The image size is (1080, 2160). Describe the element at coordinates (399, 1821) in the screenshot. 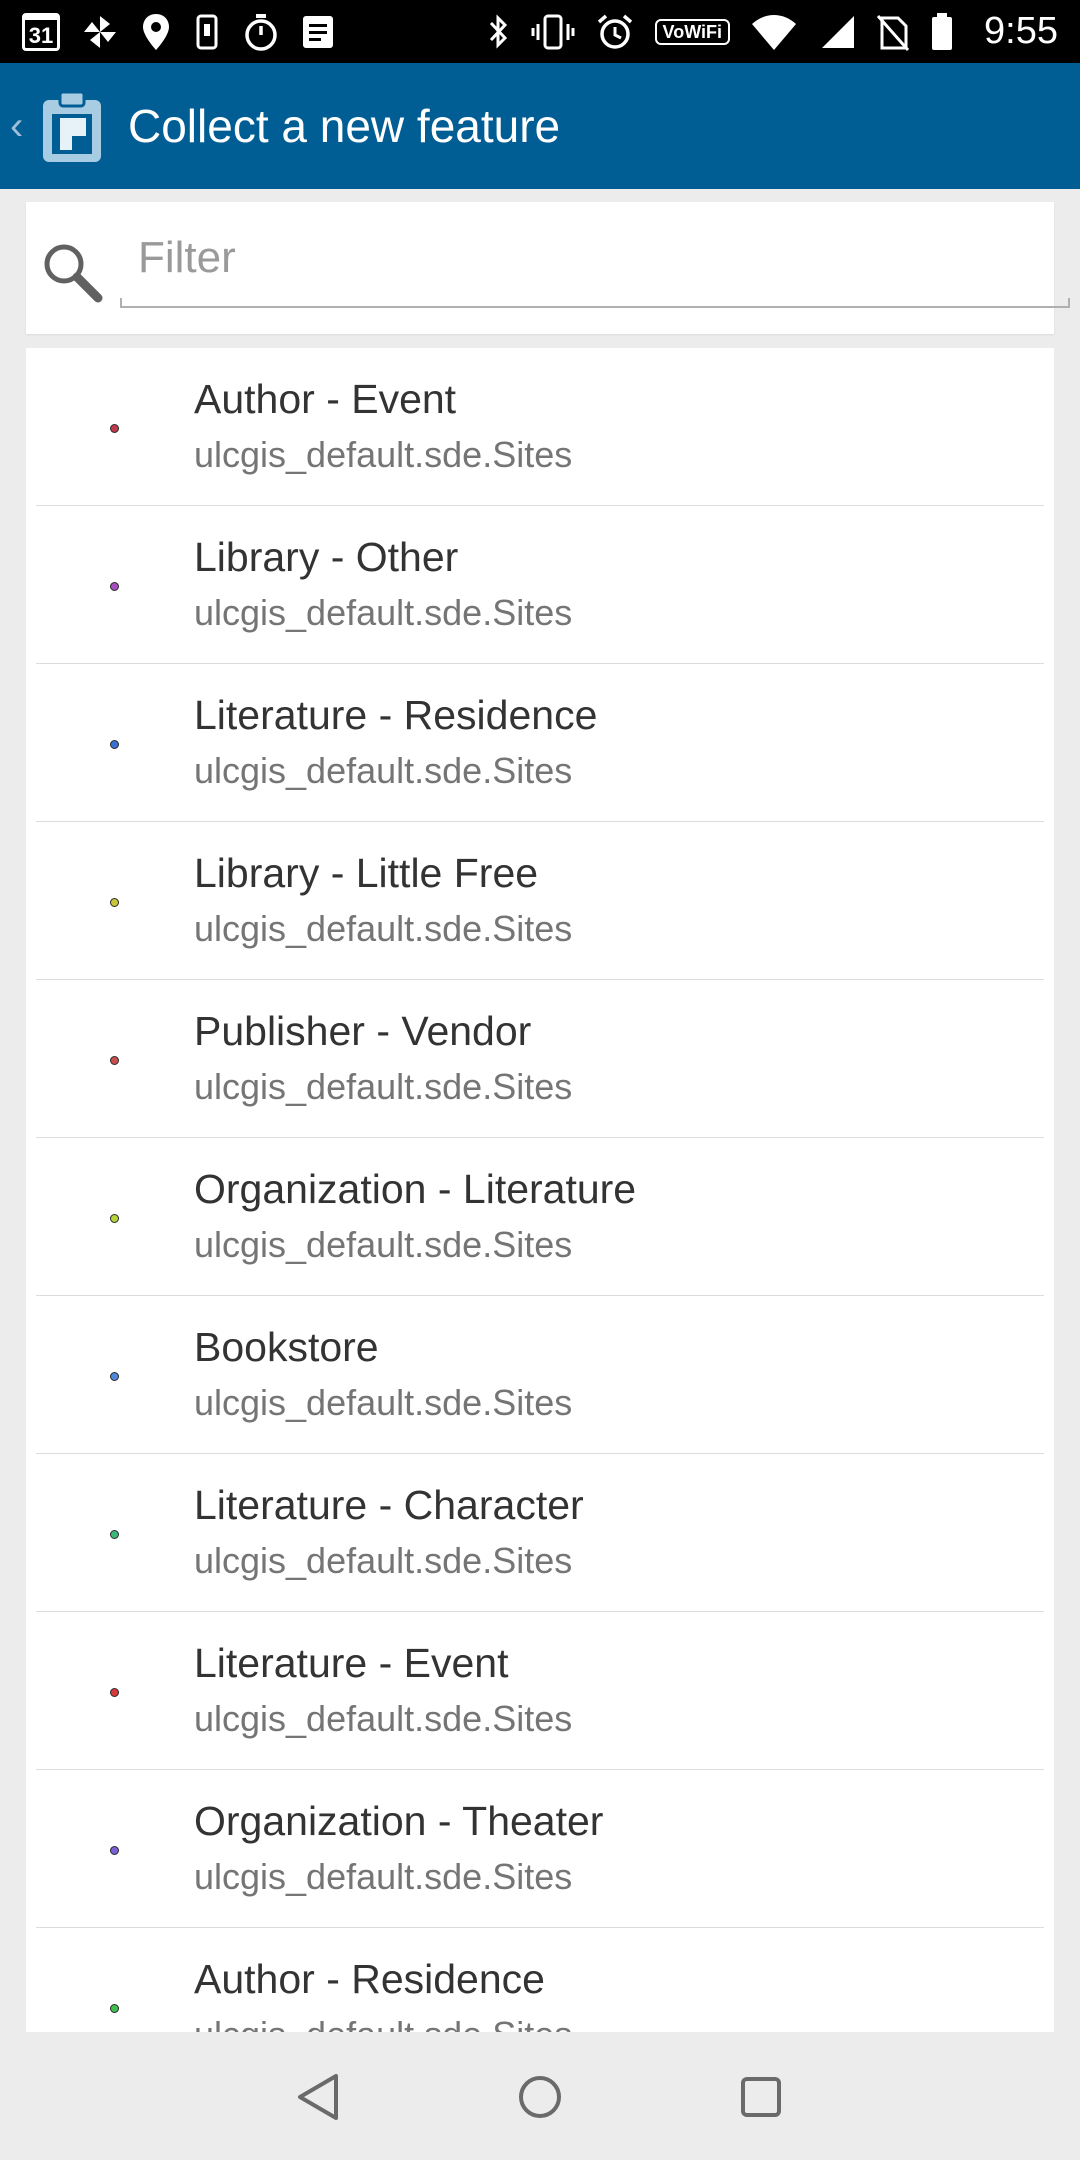

I see `feature-title: Organization - Theater` at that location.